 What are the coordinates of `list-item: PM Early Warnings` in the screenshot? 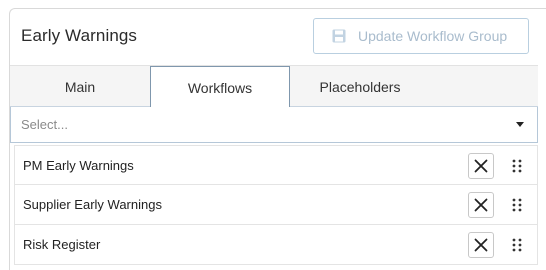 It's located at (276, 165).